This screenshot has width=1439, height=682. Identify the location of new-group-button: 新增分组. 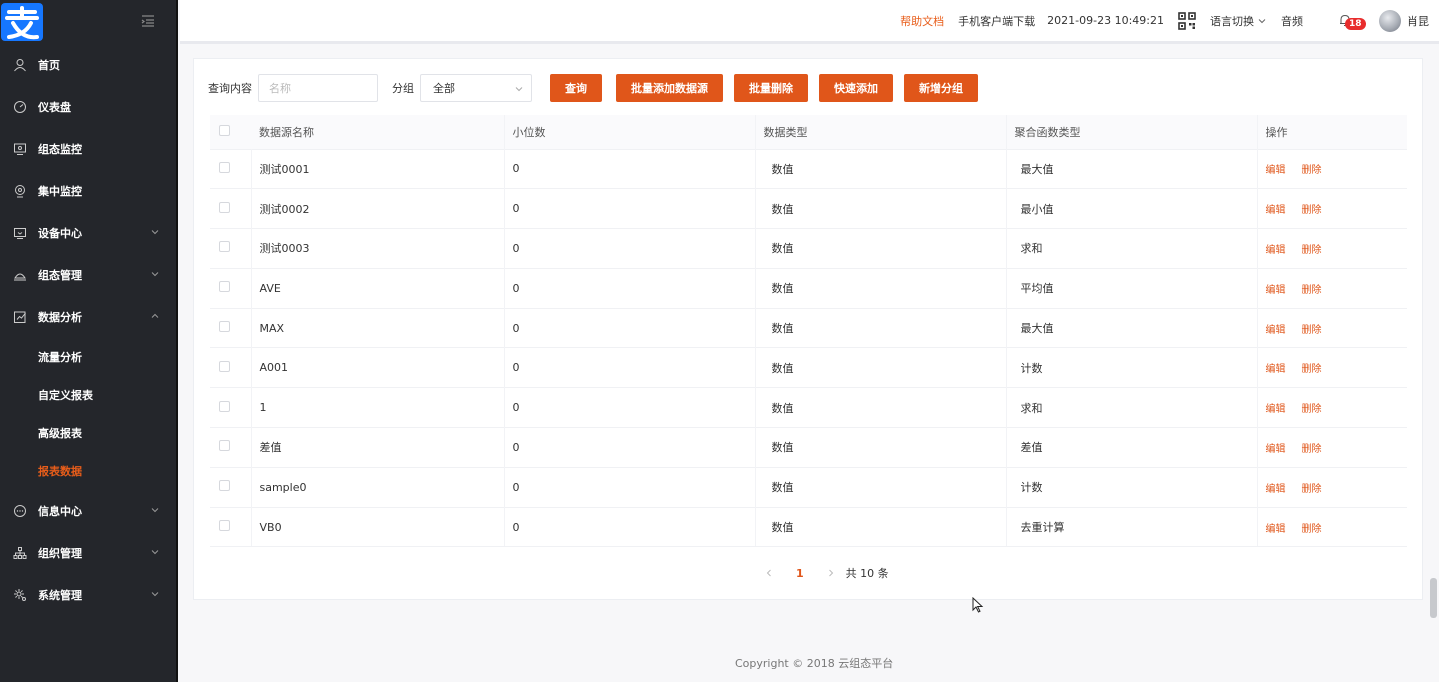
(941, 88).